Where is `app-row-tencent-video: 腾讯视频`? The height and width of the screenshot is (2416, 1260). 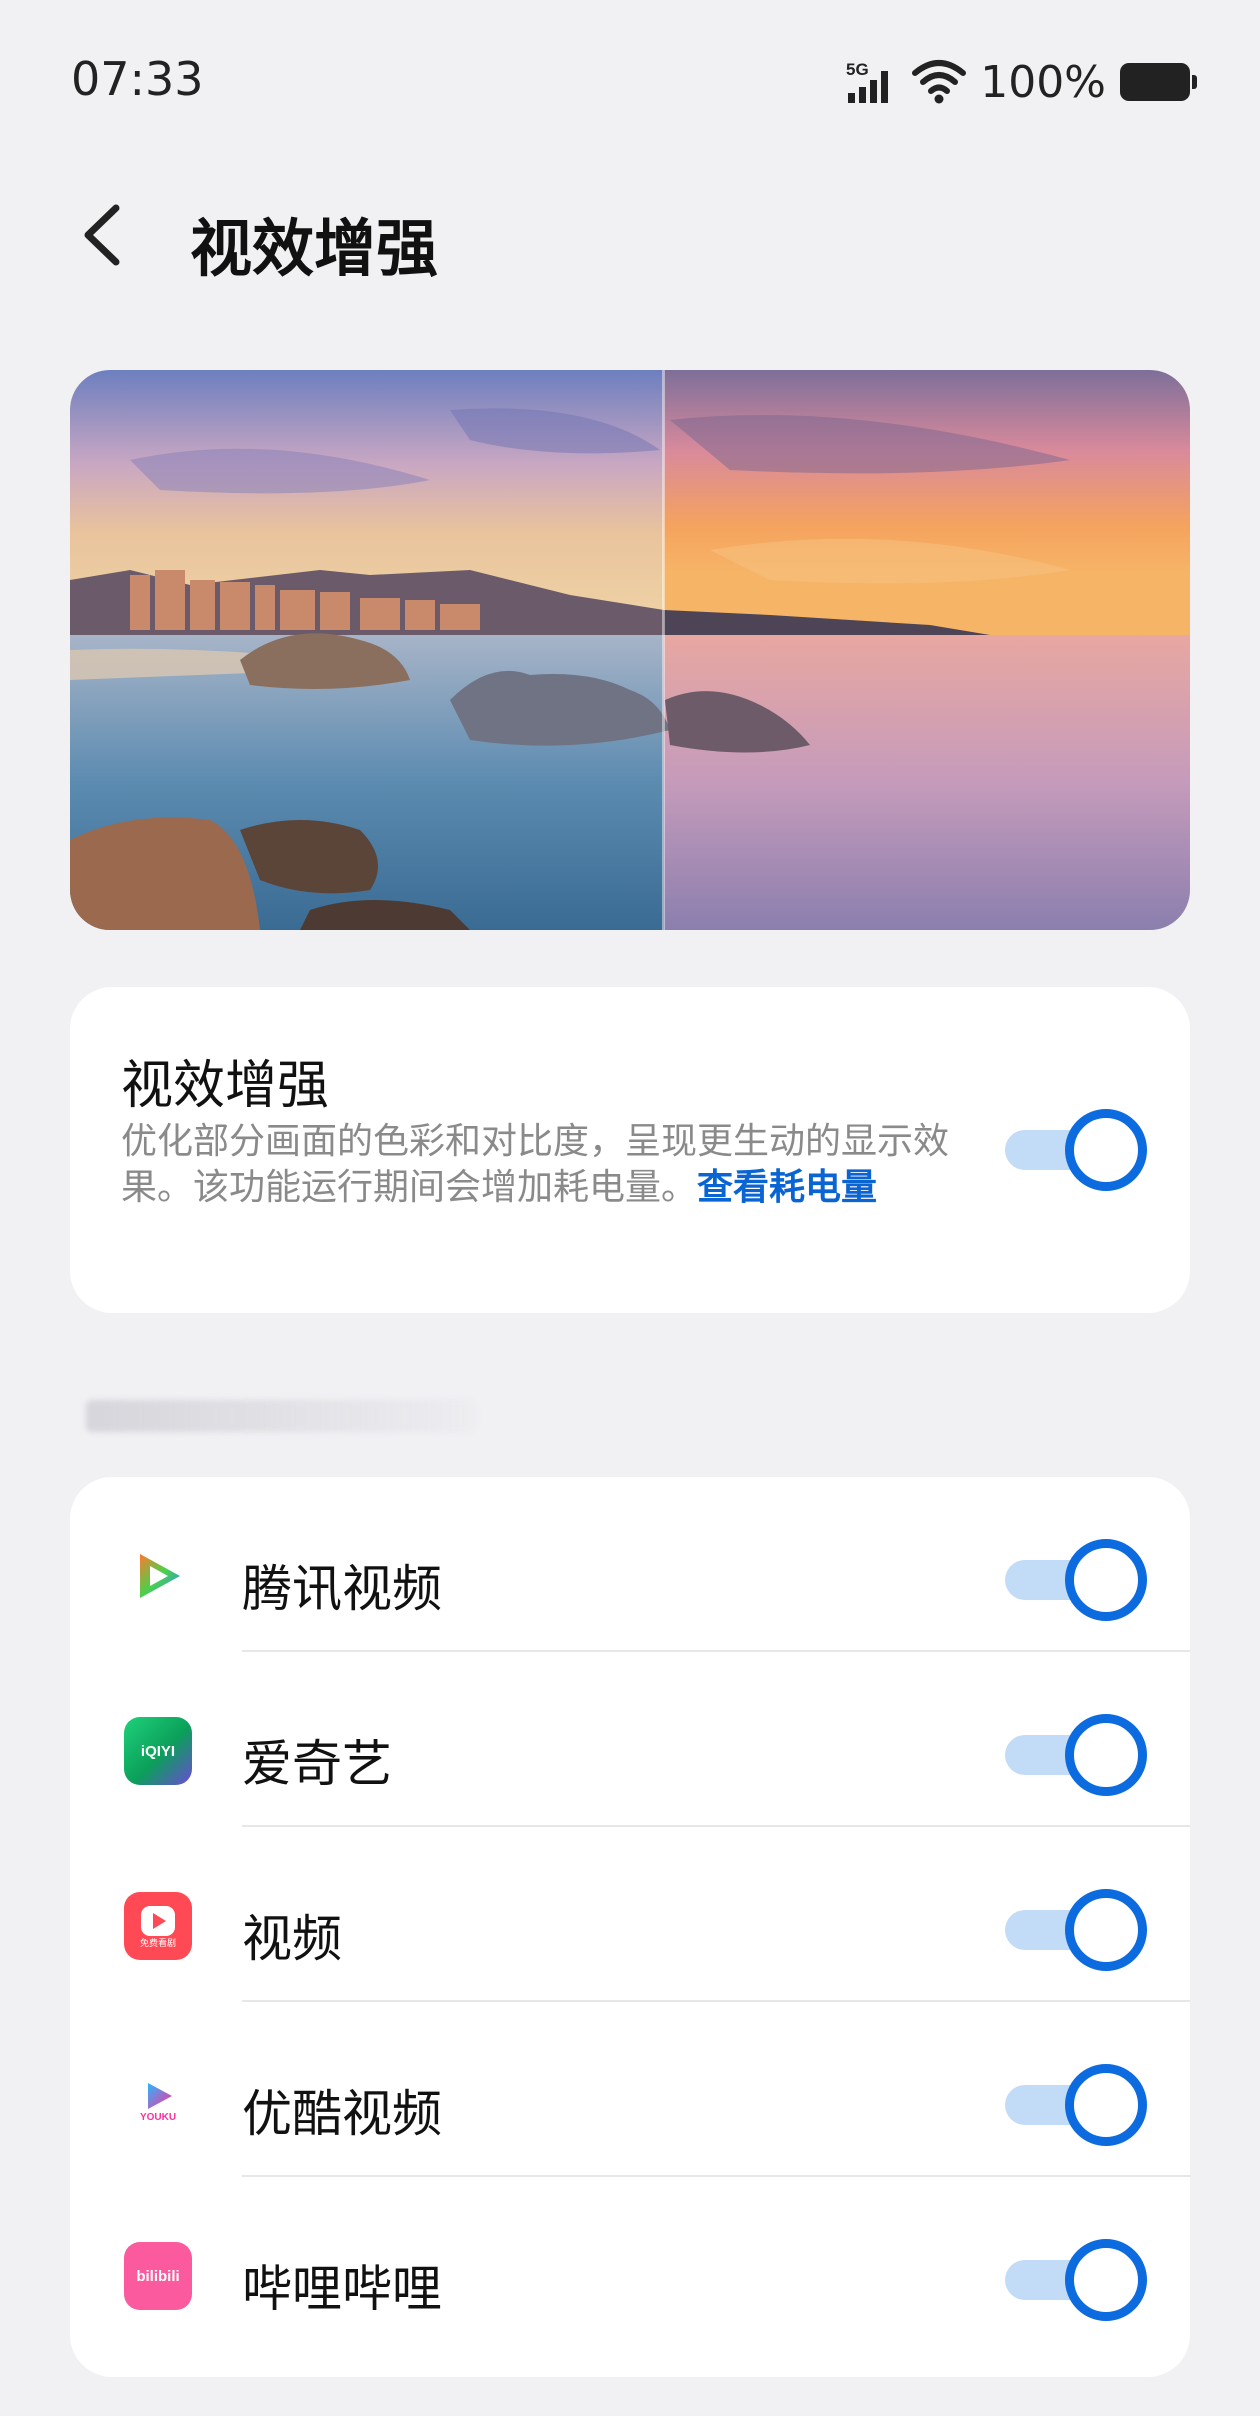 app-row-tencent-video: 腾讯视频 is located at coordinates (630, 1564).